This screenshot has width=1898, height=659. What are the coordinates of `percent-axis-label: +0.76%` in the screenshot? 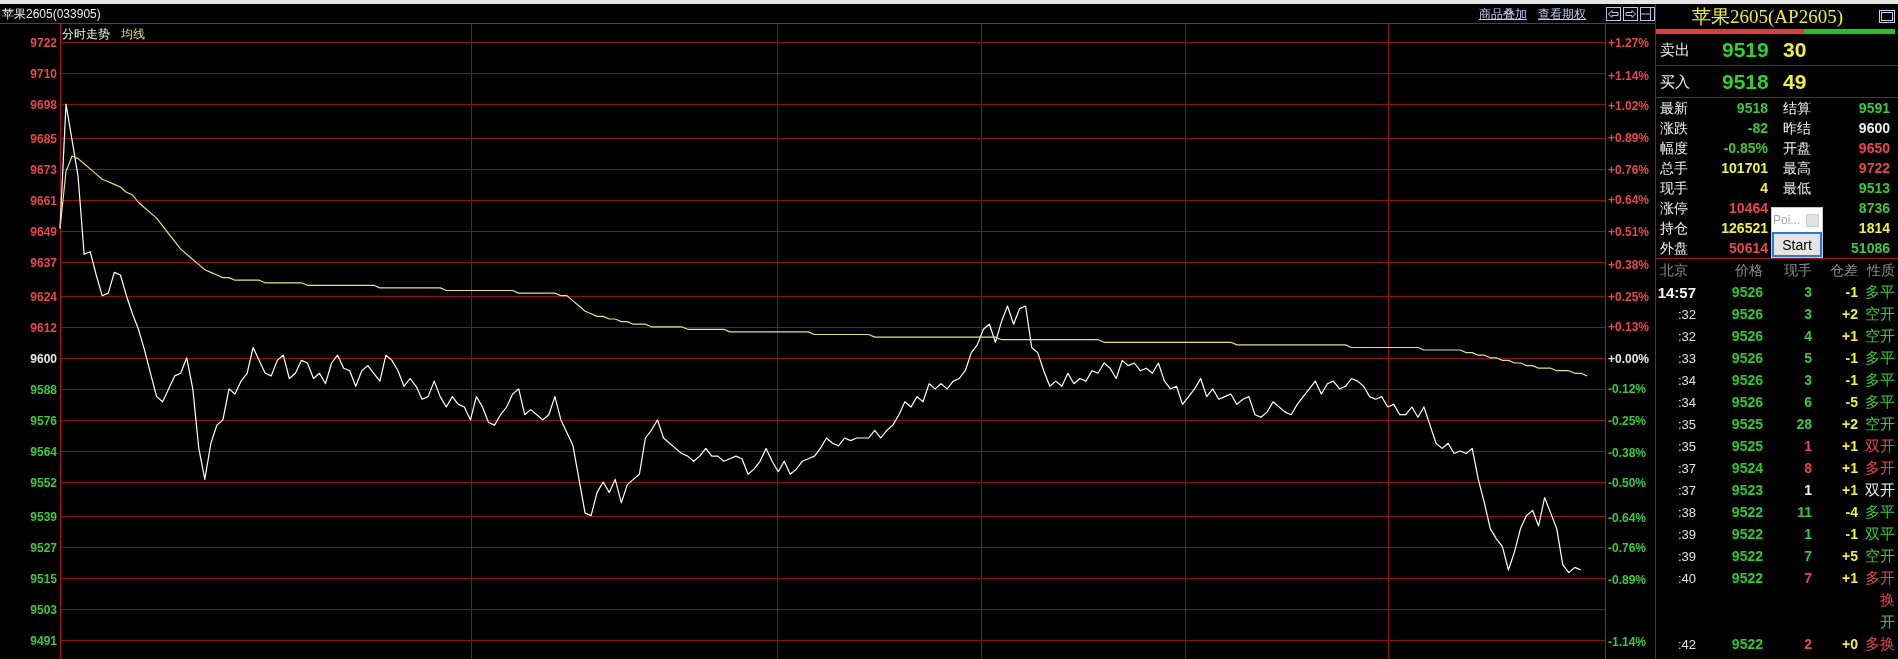 It's located at (1629, 170).